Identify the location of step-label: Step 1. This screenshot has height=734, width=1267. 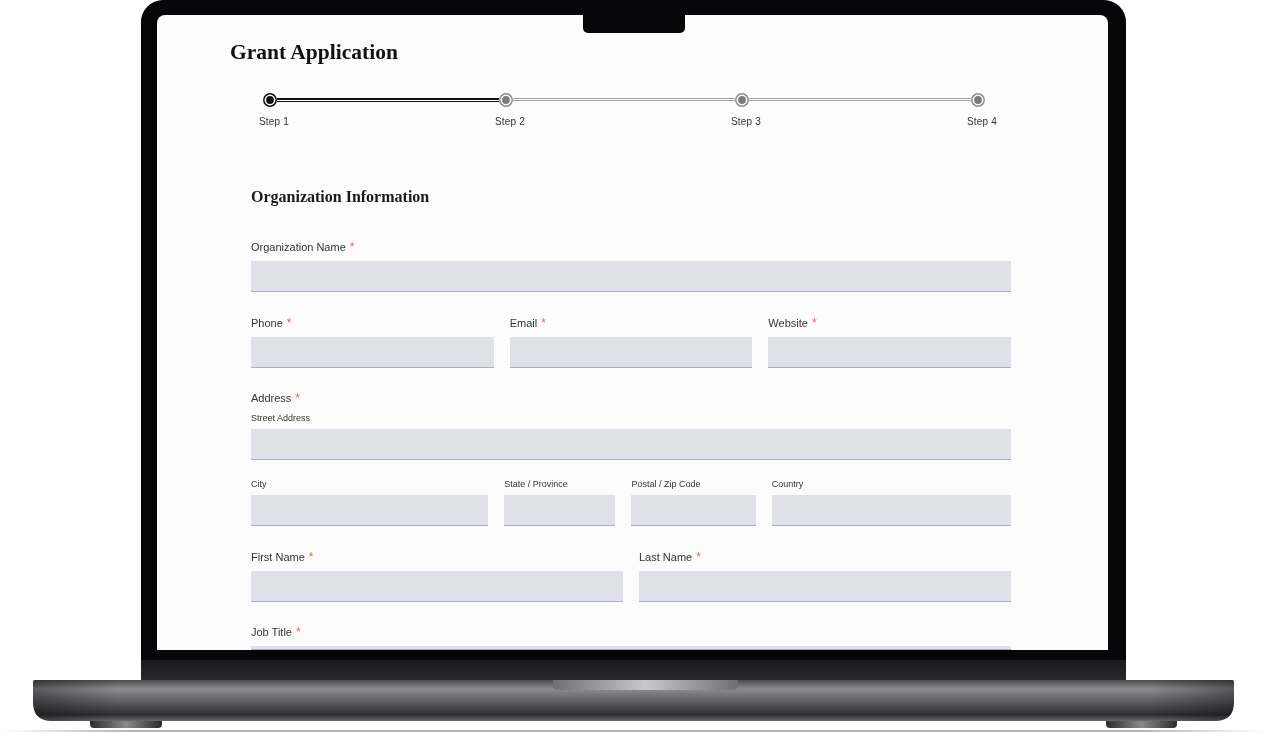
(274, 121).